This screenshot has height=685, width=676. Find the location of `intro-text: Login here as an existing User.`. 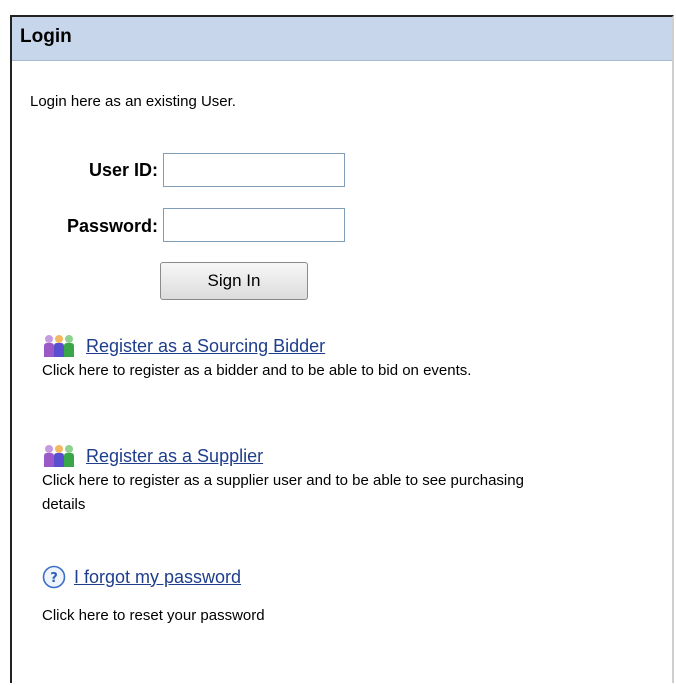

intro-text: Login here as an existing User. is located at coordinates (133, 101).